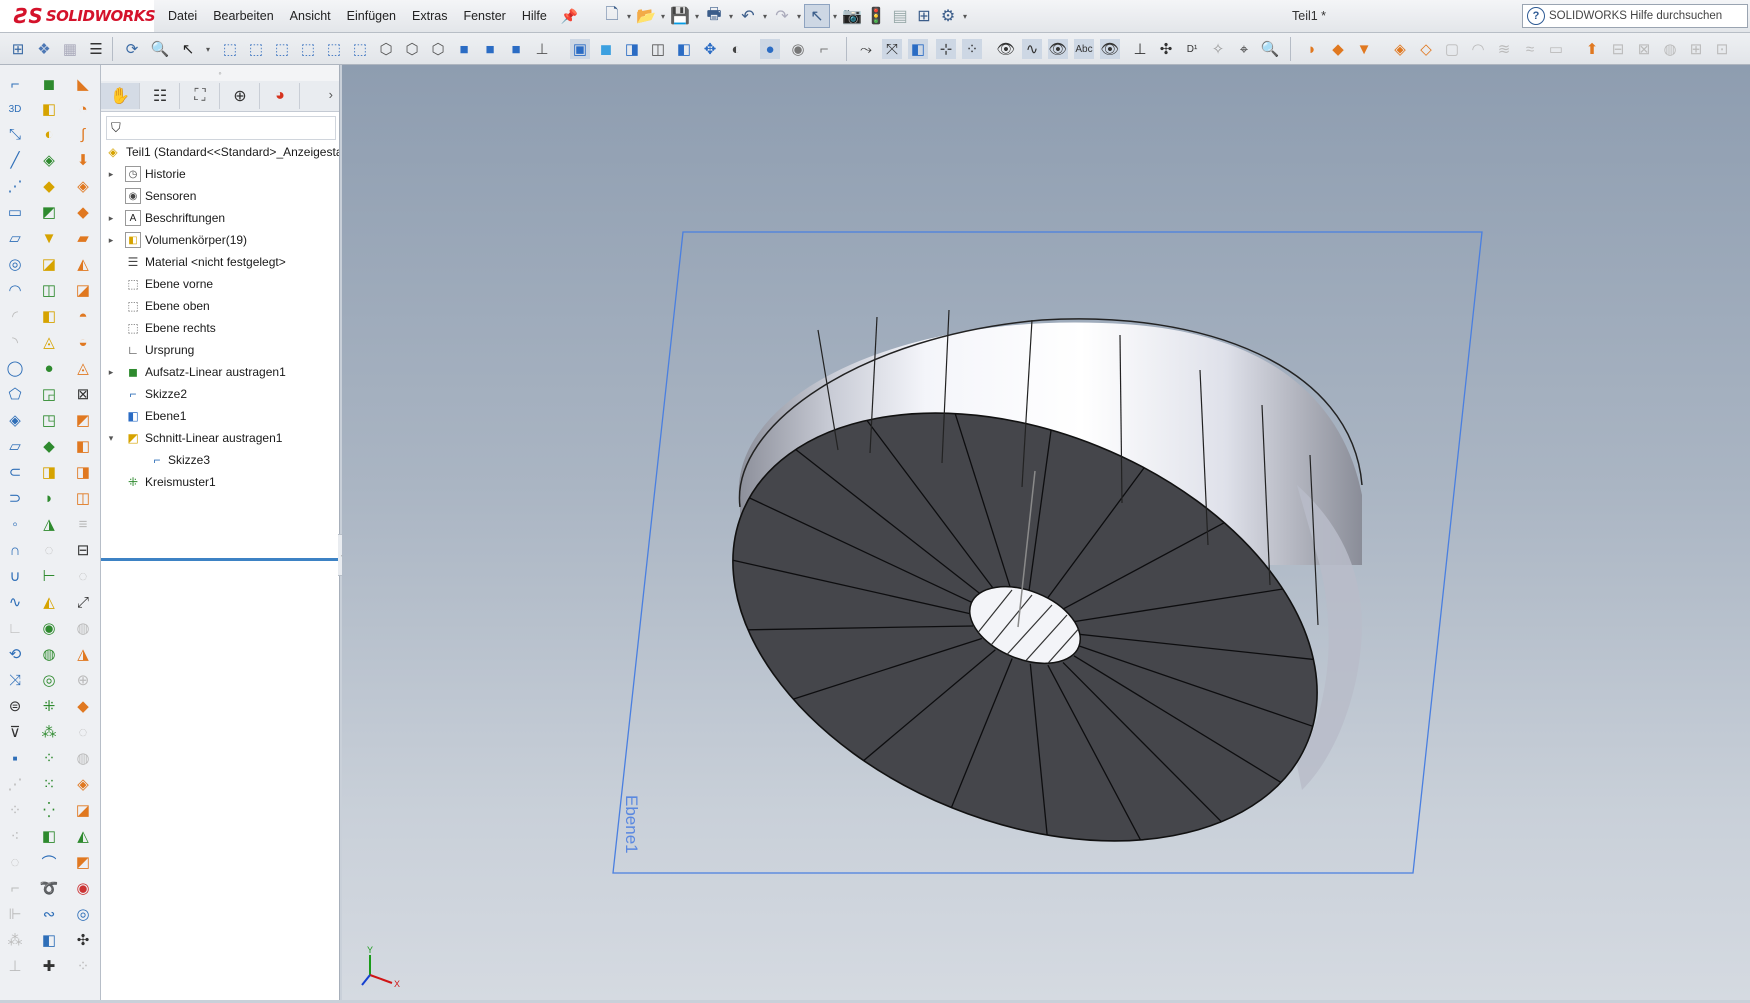  Describe the element at coordinates (731, 16) in the screenshot. I see `print-dropdown-icon: ▾` at that location.